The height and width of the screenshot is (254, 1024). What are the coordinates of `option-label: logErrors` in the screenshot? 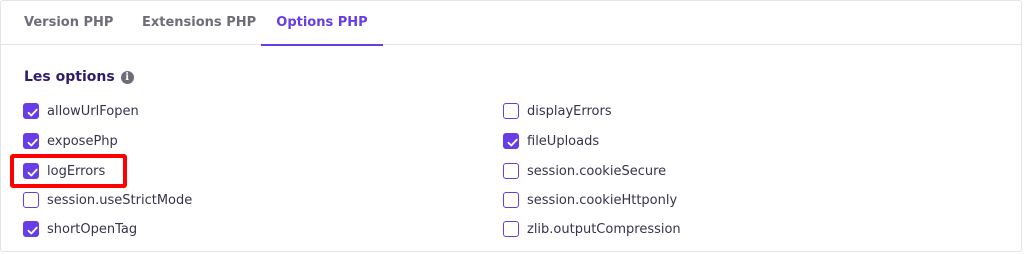 It's located at (76, 171).